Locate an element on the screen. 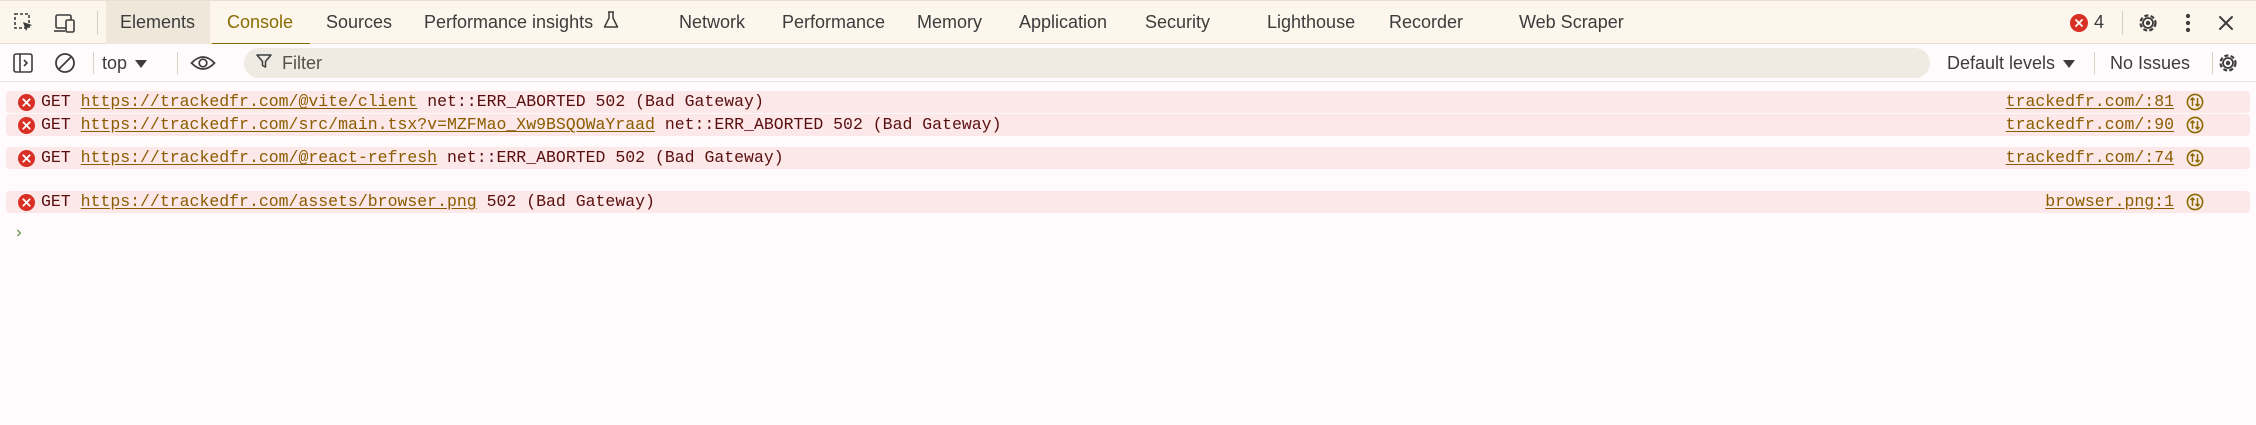 The image size is (2256, 425). tab-performance-insights: Performance insights is located at coordinates (521, 22).